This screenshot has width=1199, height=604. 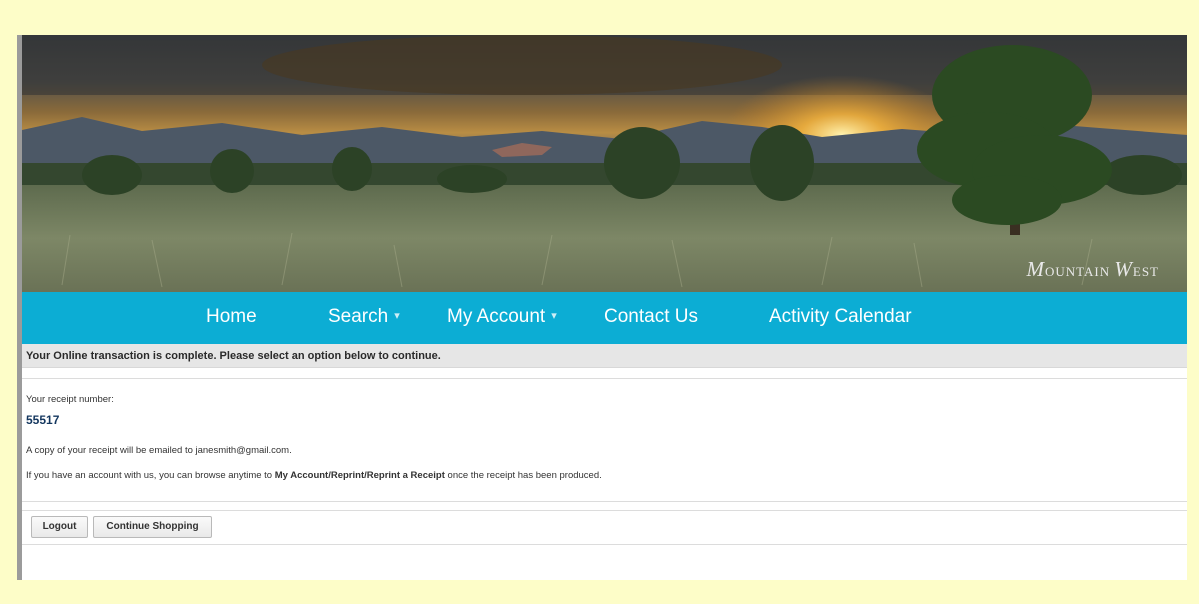 I want to click on nav-activity-calendar: Activity Calendar, so click(x=840, y=318).